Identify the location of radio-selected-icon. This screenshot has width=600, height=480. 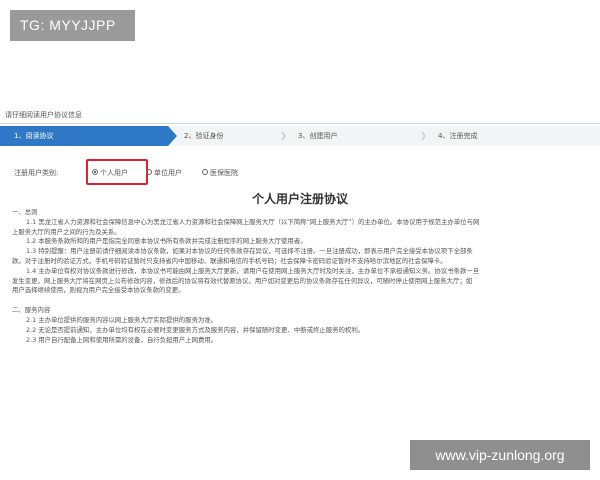
(95, 172).